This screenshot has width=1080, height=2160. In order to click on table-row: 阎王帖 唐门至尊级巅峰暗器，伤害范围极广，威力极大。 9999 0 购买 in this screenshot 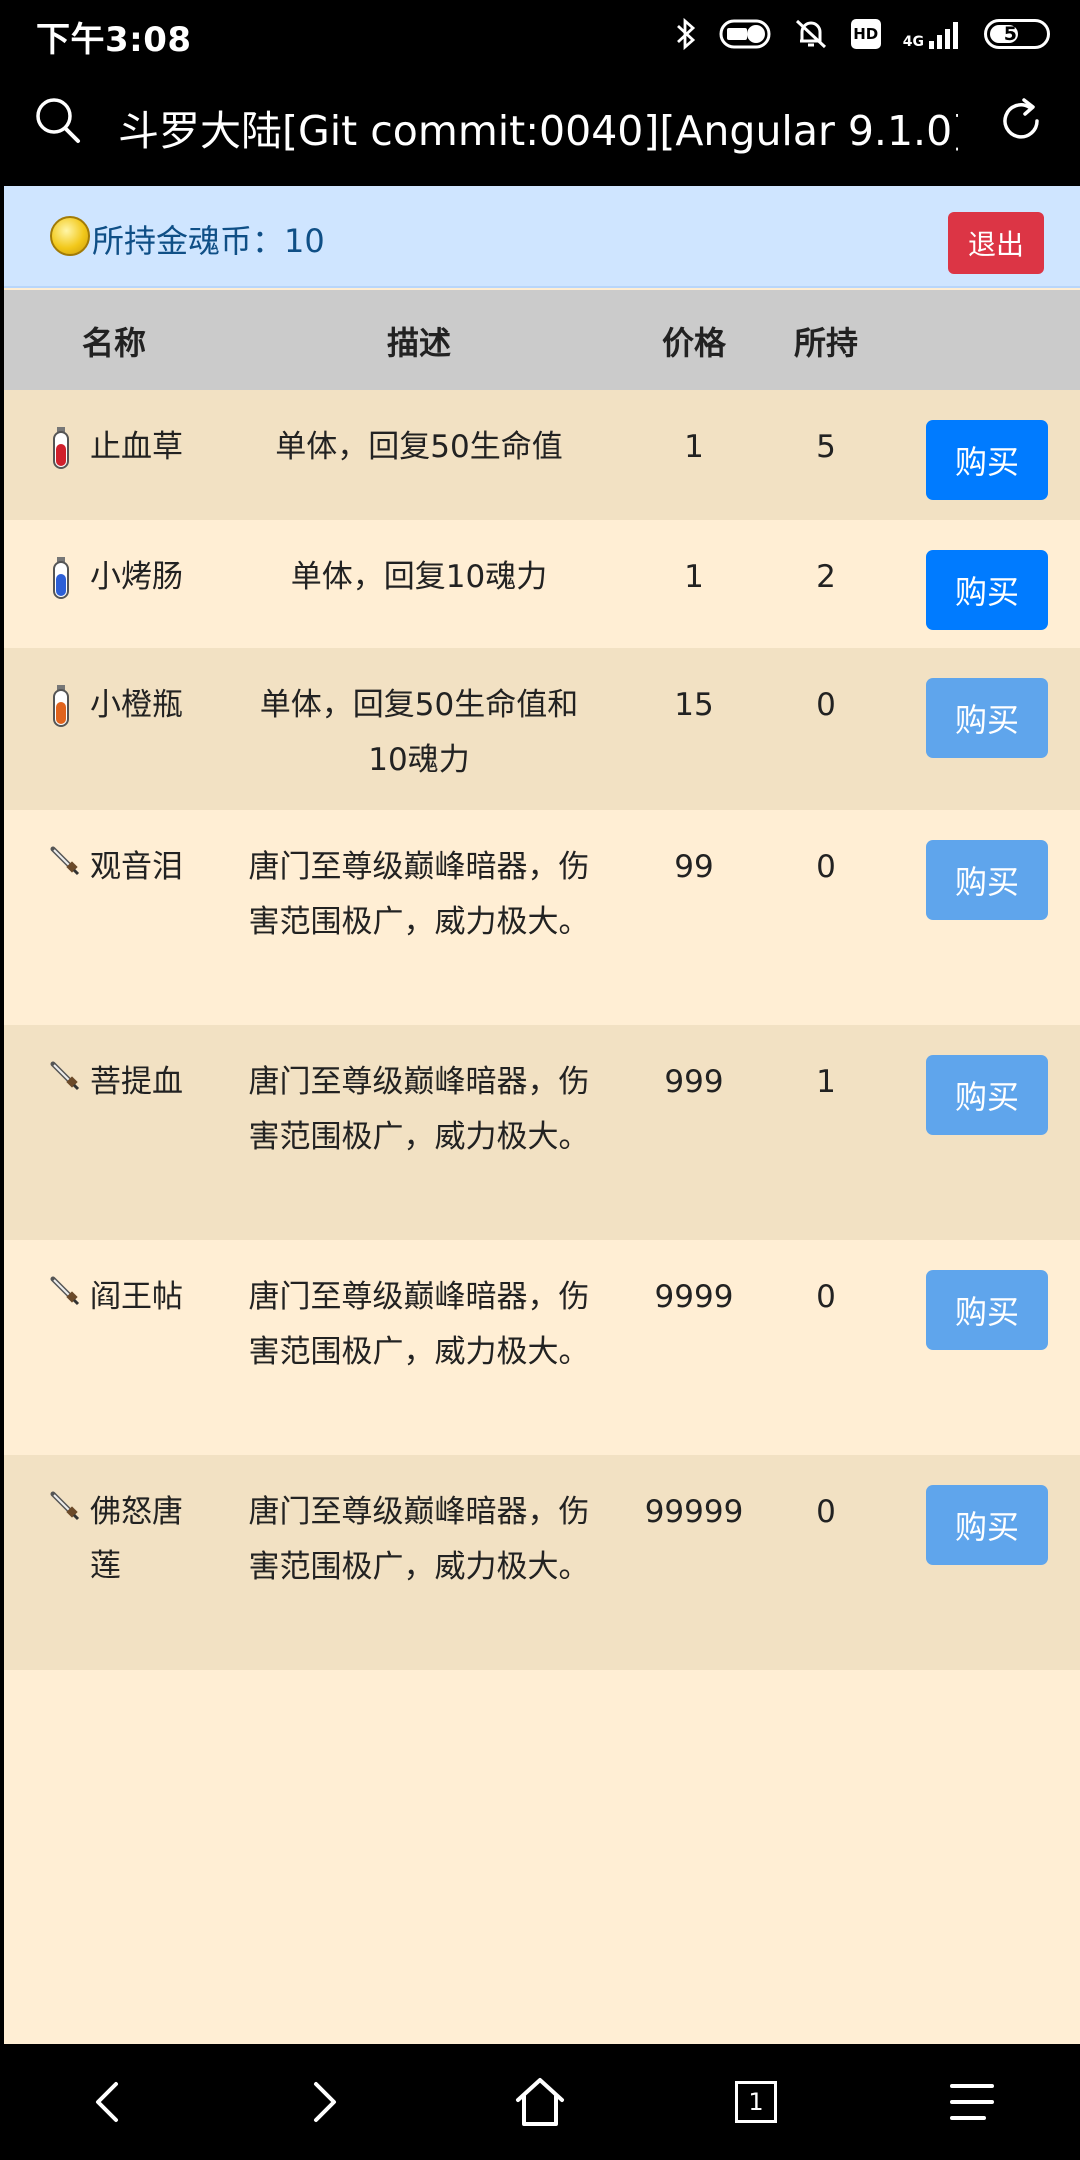, I will do `click(542, 1347)`.